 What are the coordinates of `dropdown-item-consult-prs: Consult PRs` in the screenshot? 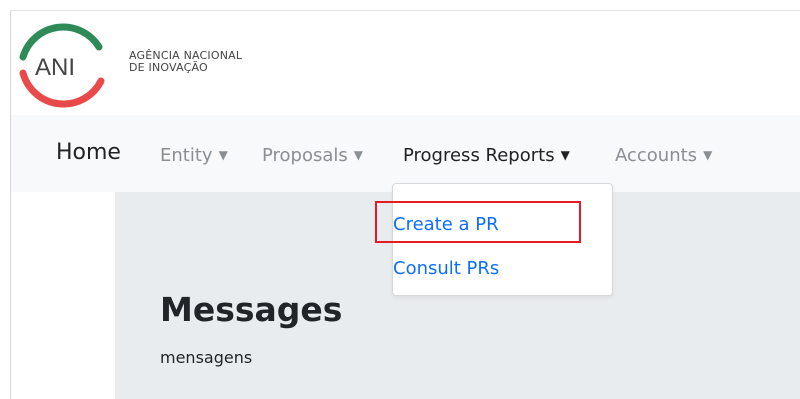 It's located at (446, 268).